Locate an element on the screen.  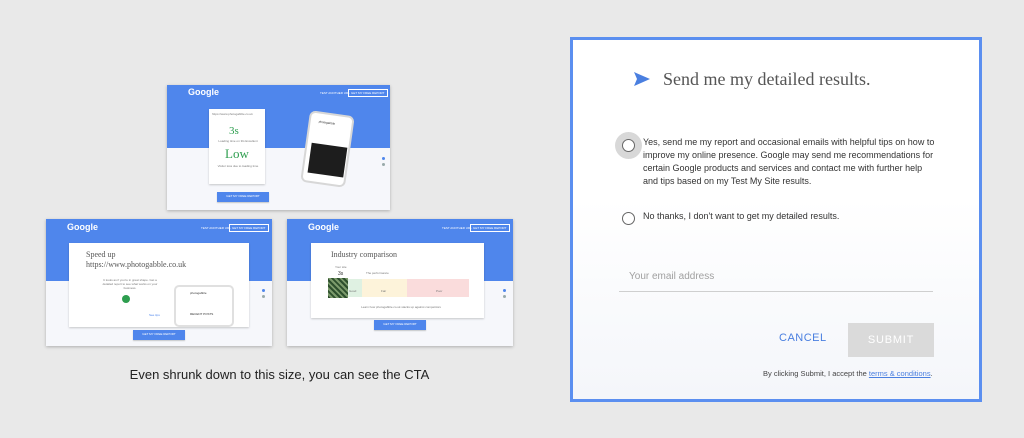
terms-prefix: By clicking Submit, I accept the is located at coordinates (816, 373).